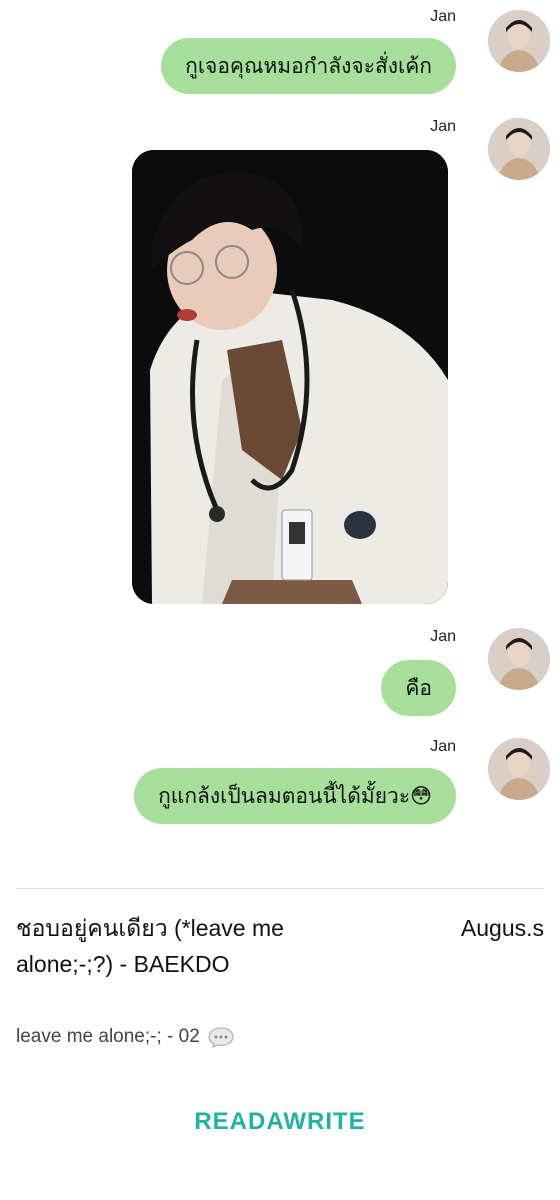  I want to click on message-text: คือ, so click(418, 687).